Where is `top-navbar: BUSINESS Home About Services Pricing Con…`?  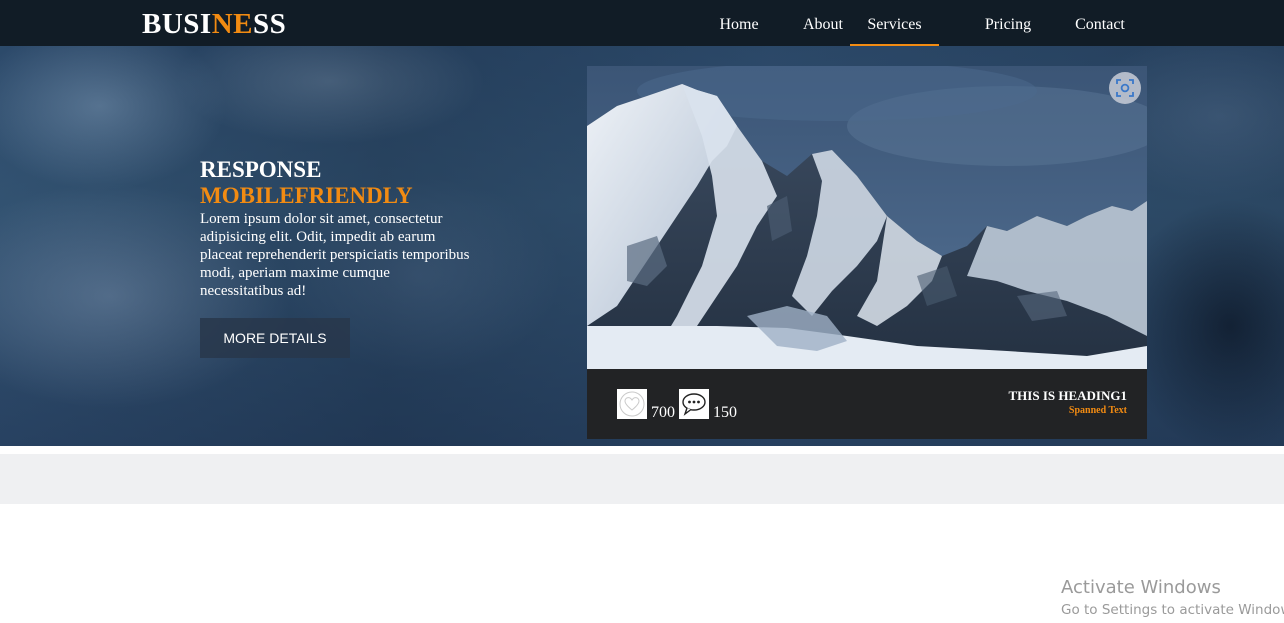 top-navbar: BUSINESS Home About Services Pricing Con… is located at coordinates (642, 23).